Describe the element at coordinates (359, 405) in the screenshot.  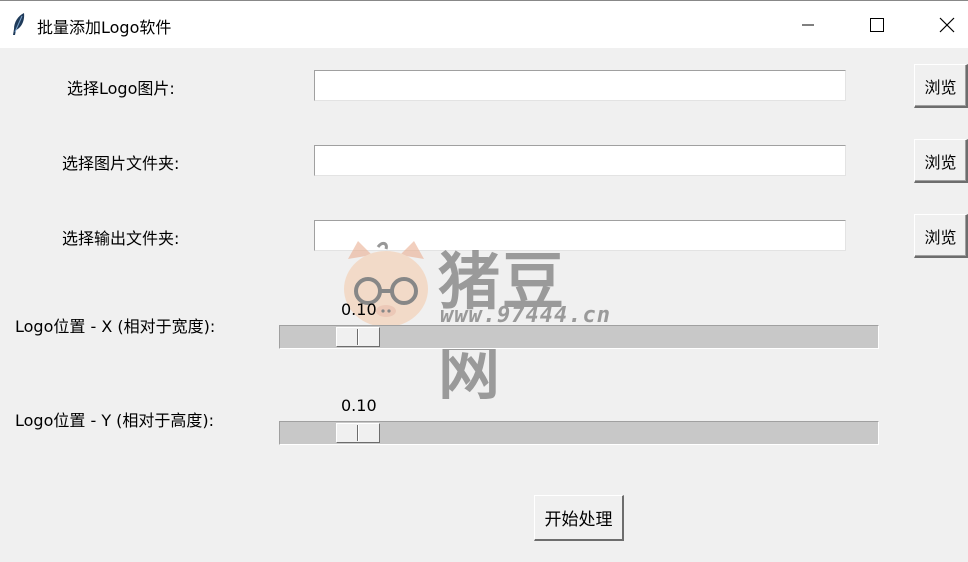
I see `y-position-value: 0.10` at that location.